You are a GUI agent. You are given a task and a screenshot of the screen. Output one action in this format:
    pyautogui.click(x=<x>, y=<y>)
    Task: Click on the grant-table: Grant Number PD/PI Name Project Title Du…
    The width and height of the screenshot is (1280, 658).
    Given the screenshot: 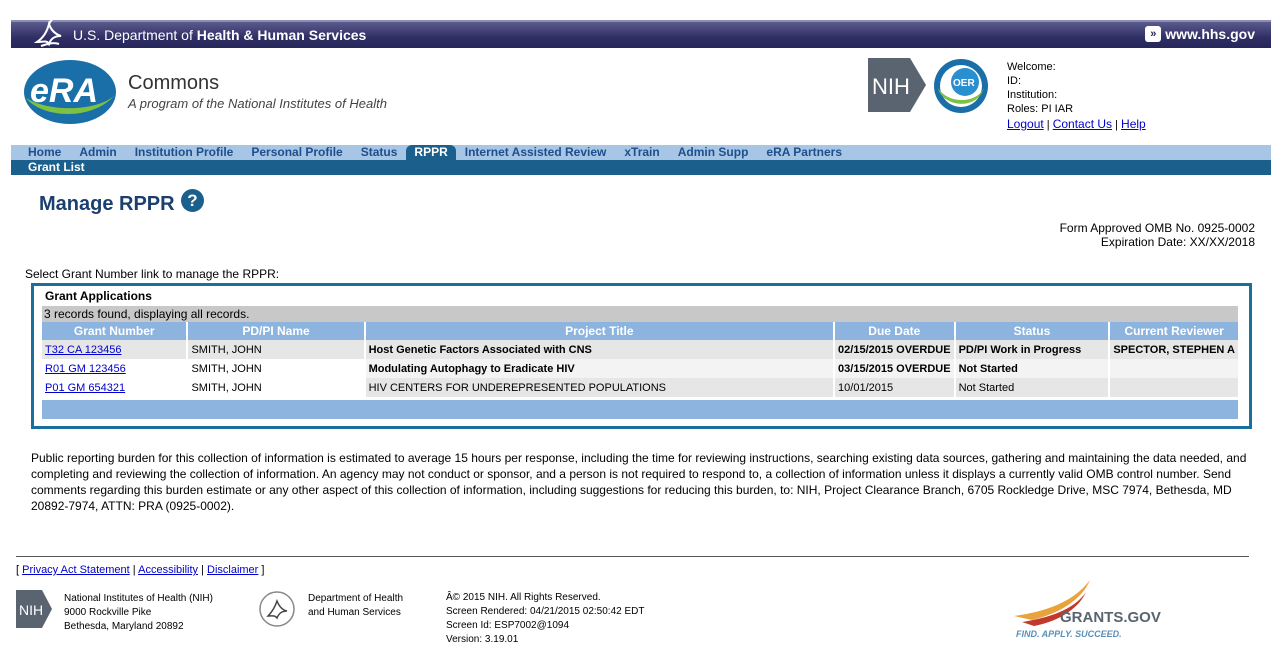 What is the action you would take?
    pyautogui.click(x=640, y=359)
    